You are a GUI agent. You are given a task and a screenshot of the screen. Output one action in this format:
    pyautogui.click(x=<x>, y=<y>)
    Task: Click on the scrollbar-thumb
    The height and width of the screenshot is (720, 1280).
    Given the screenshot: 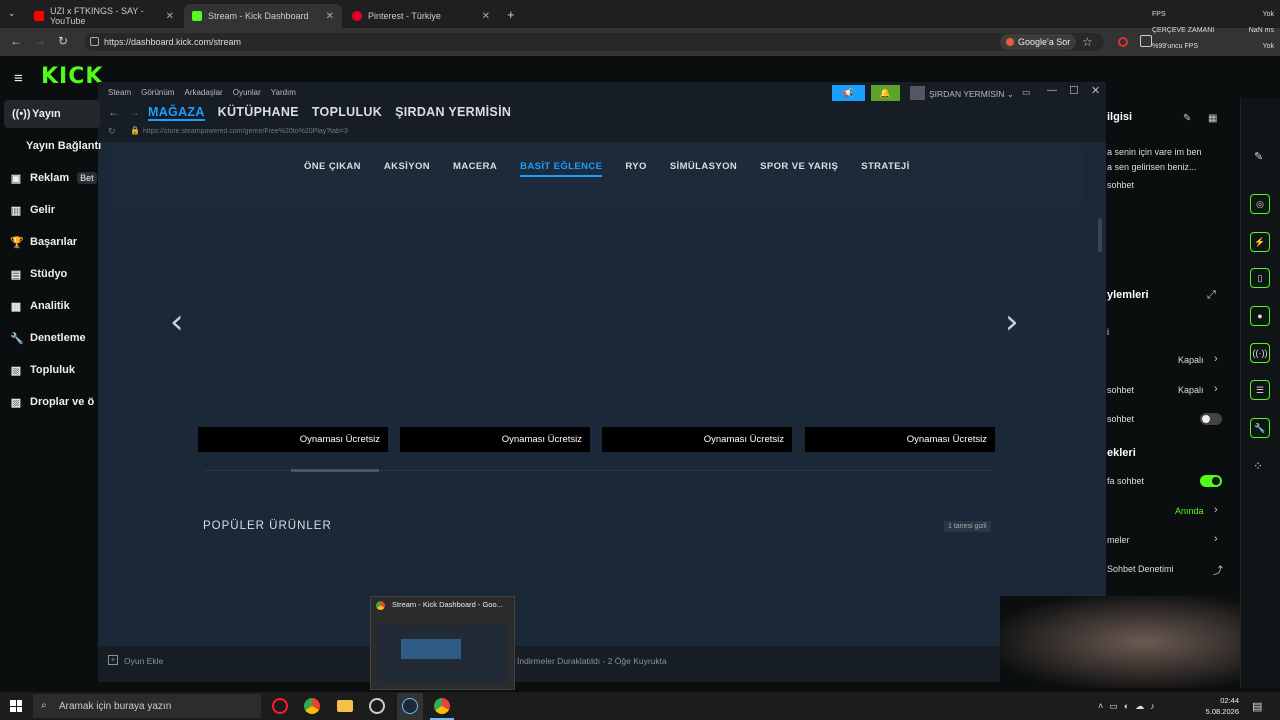 What is the action you would take?
    pyautogui.click(x=1100, y=235)
    